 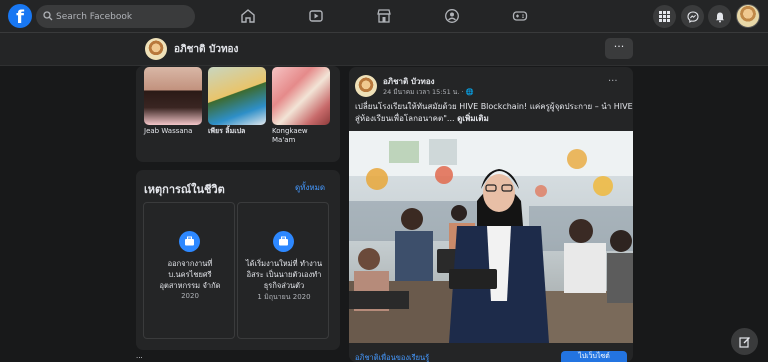 What do you see at coordinates (619, 48) in the screenshot?
I see `profile-more-button: ···` at bounding box center [619, 48].